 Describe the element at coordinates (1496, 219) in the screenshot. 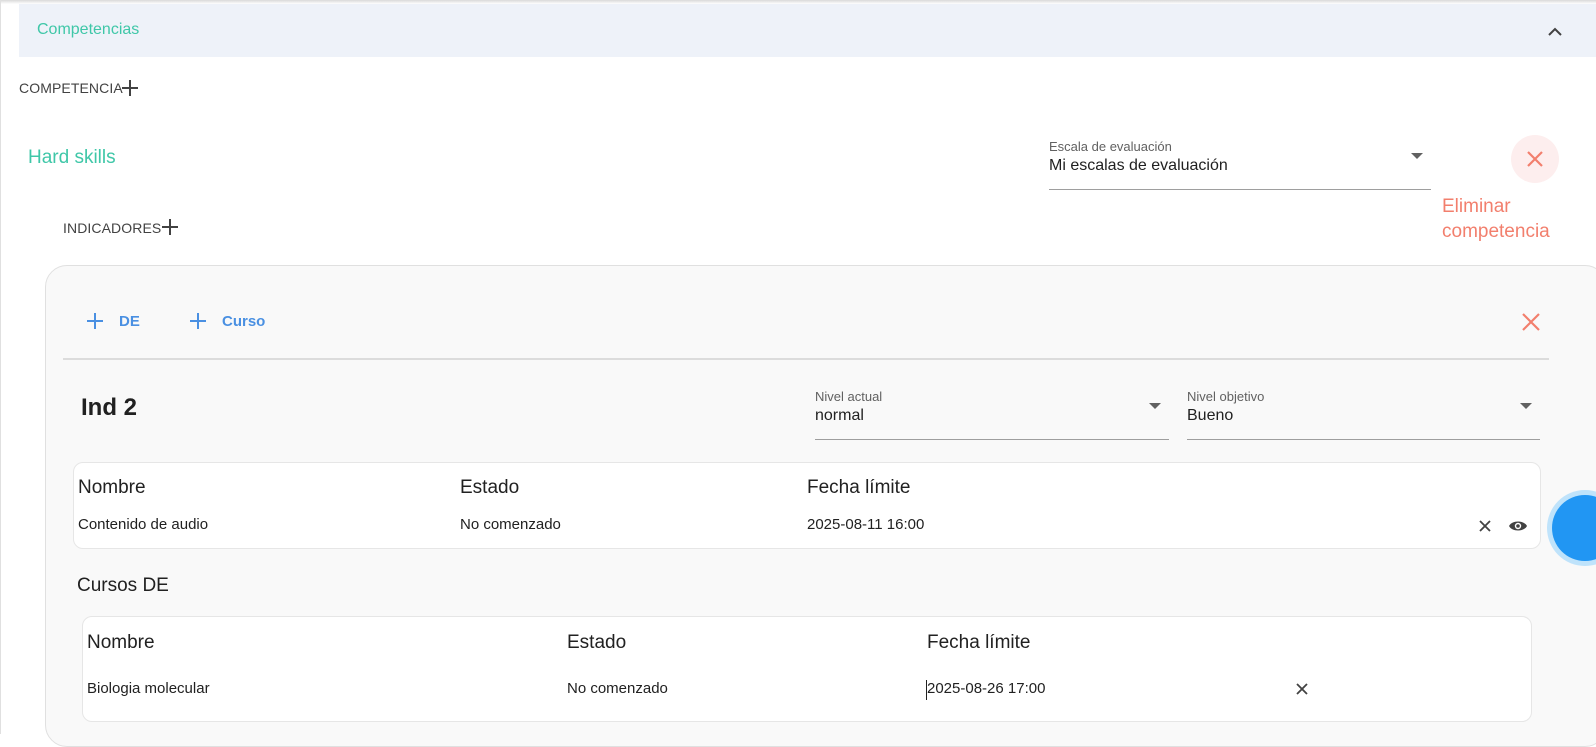

I see `delete-competencia-label: Eliminar competencia` at that location.